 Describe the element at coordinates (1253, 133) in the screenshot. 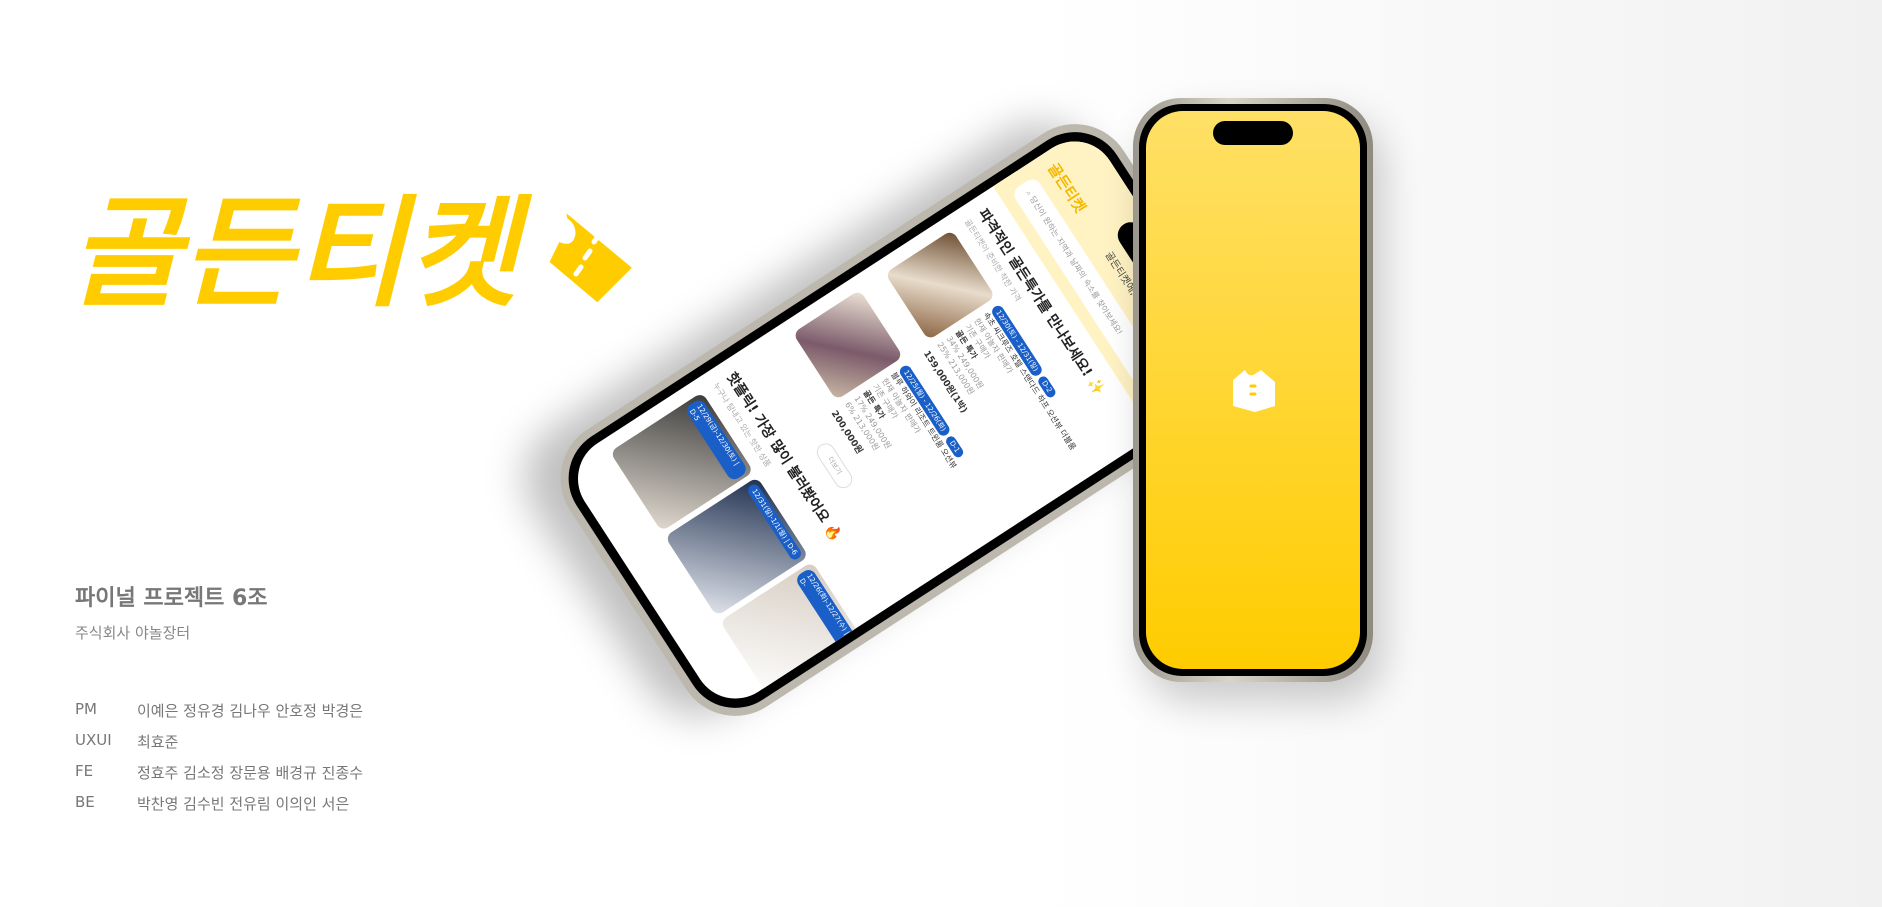

I see `dynamic-island` at that location.